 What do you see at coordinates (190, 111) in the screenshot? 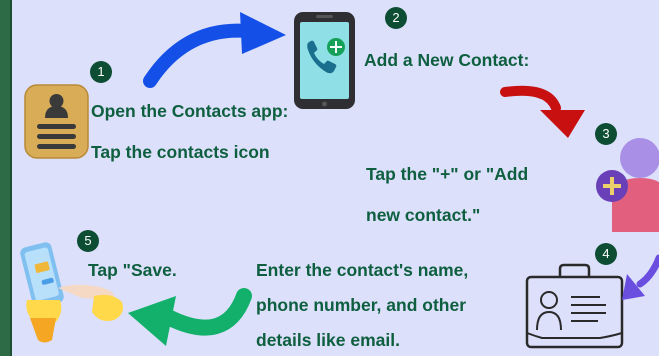
I see `step-1-line-1: Open the Contacts app:` at bounding box center [190, 111].